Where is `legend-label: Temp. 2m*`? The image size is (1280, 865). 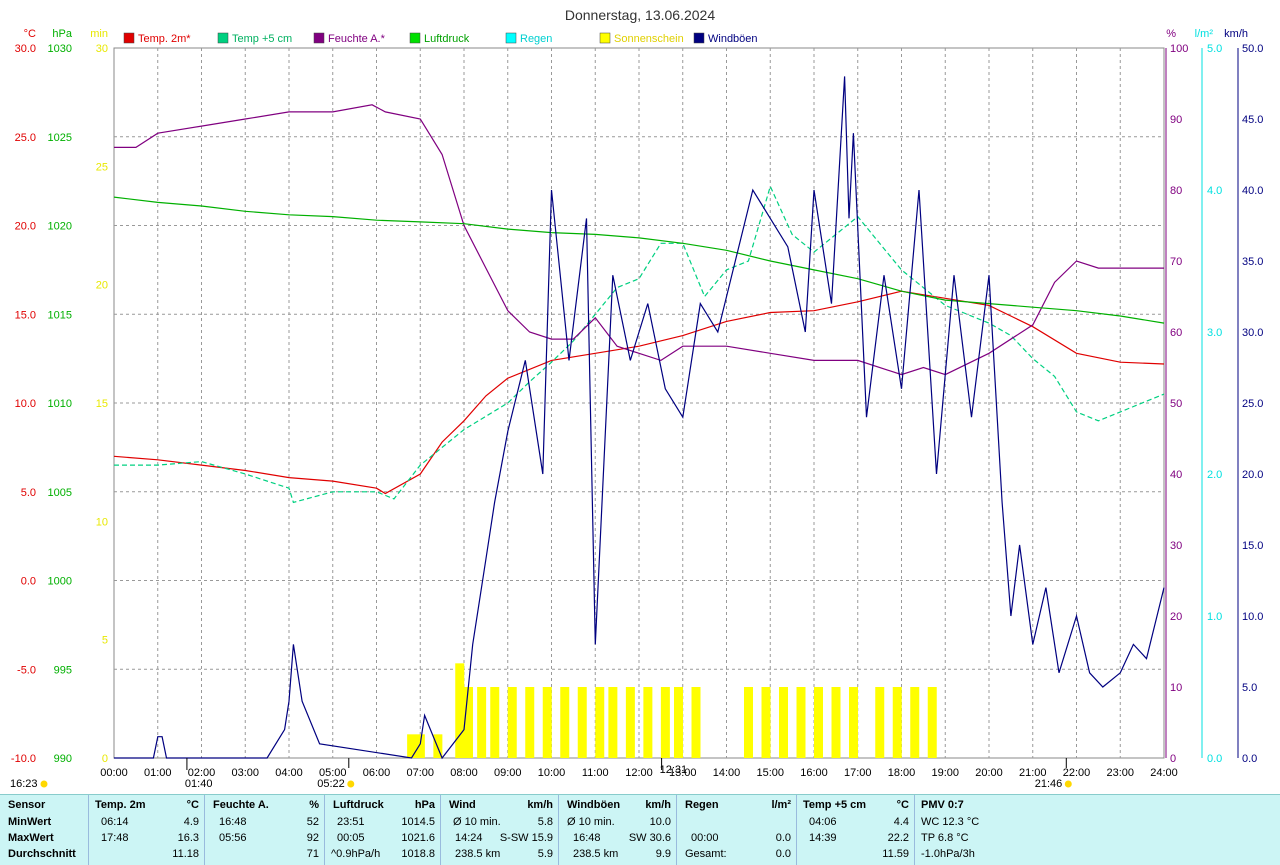 legend-label: Temp. 2m* is located at coordinates (164, 39).